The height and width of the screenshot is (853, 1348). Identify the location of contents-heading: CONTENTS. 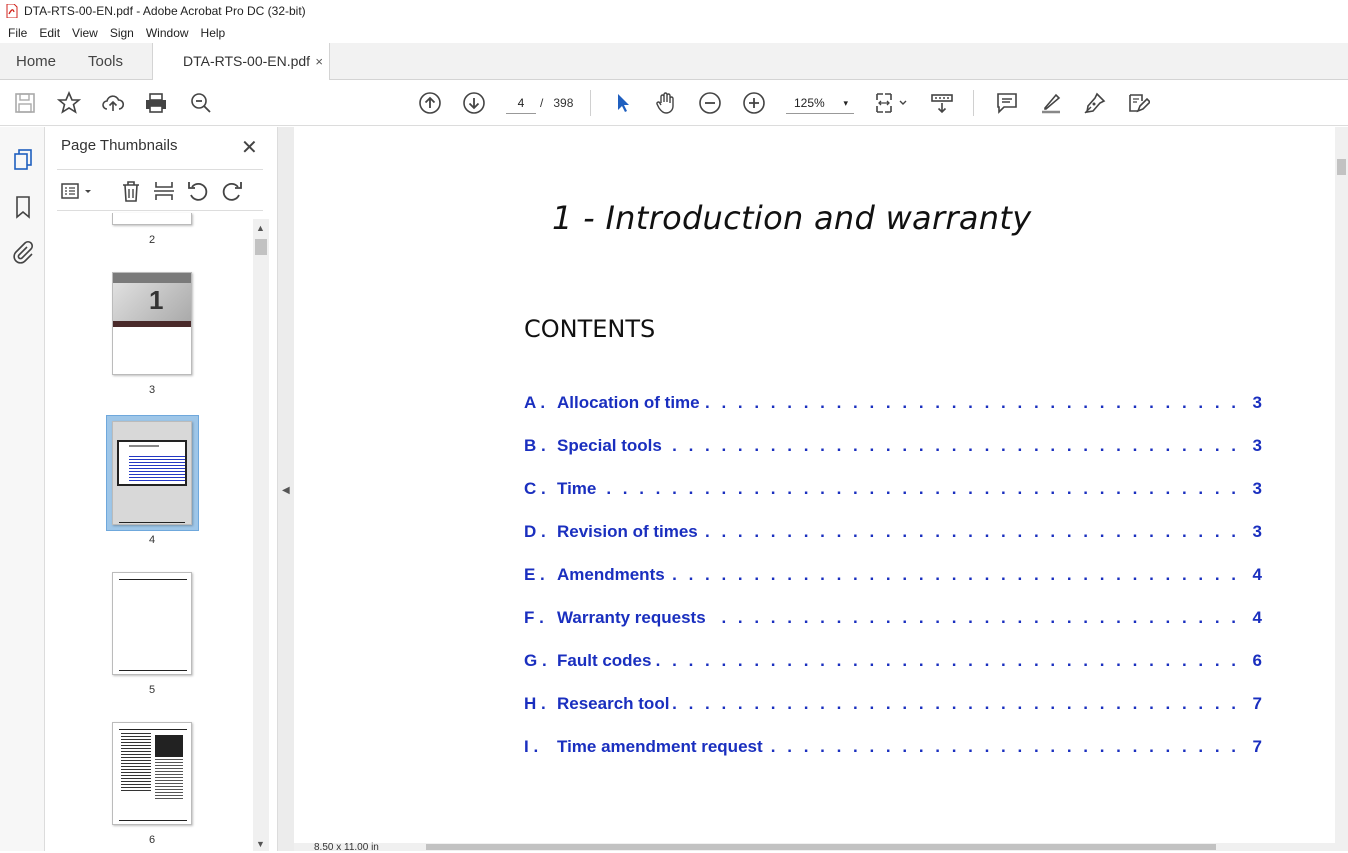
(590, 329).